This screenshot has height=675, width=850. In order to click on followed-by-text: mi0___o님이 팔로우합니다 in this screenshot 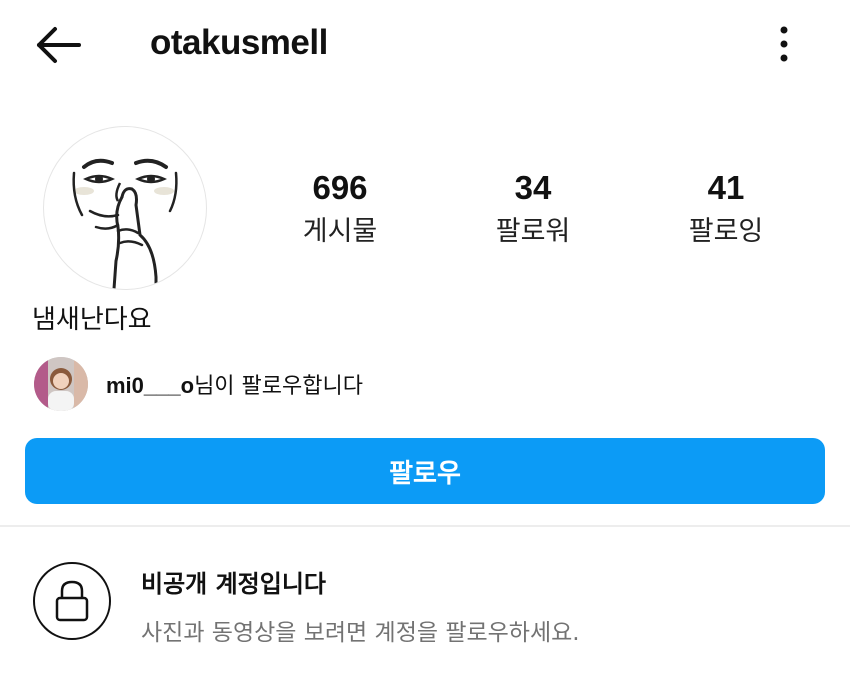, I will do `click(234, 384)`.